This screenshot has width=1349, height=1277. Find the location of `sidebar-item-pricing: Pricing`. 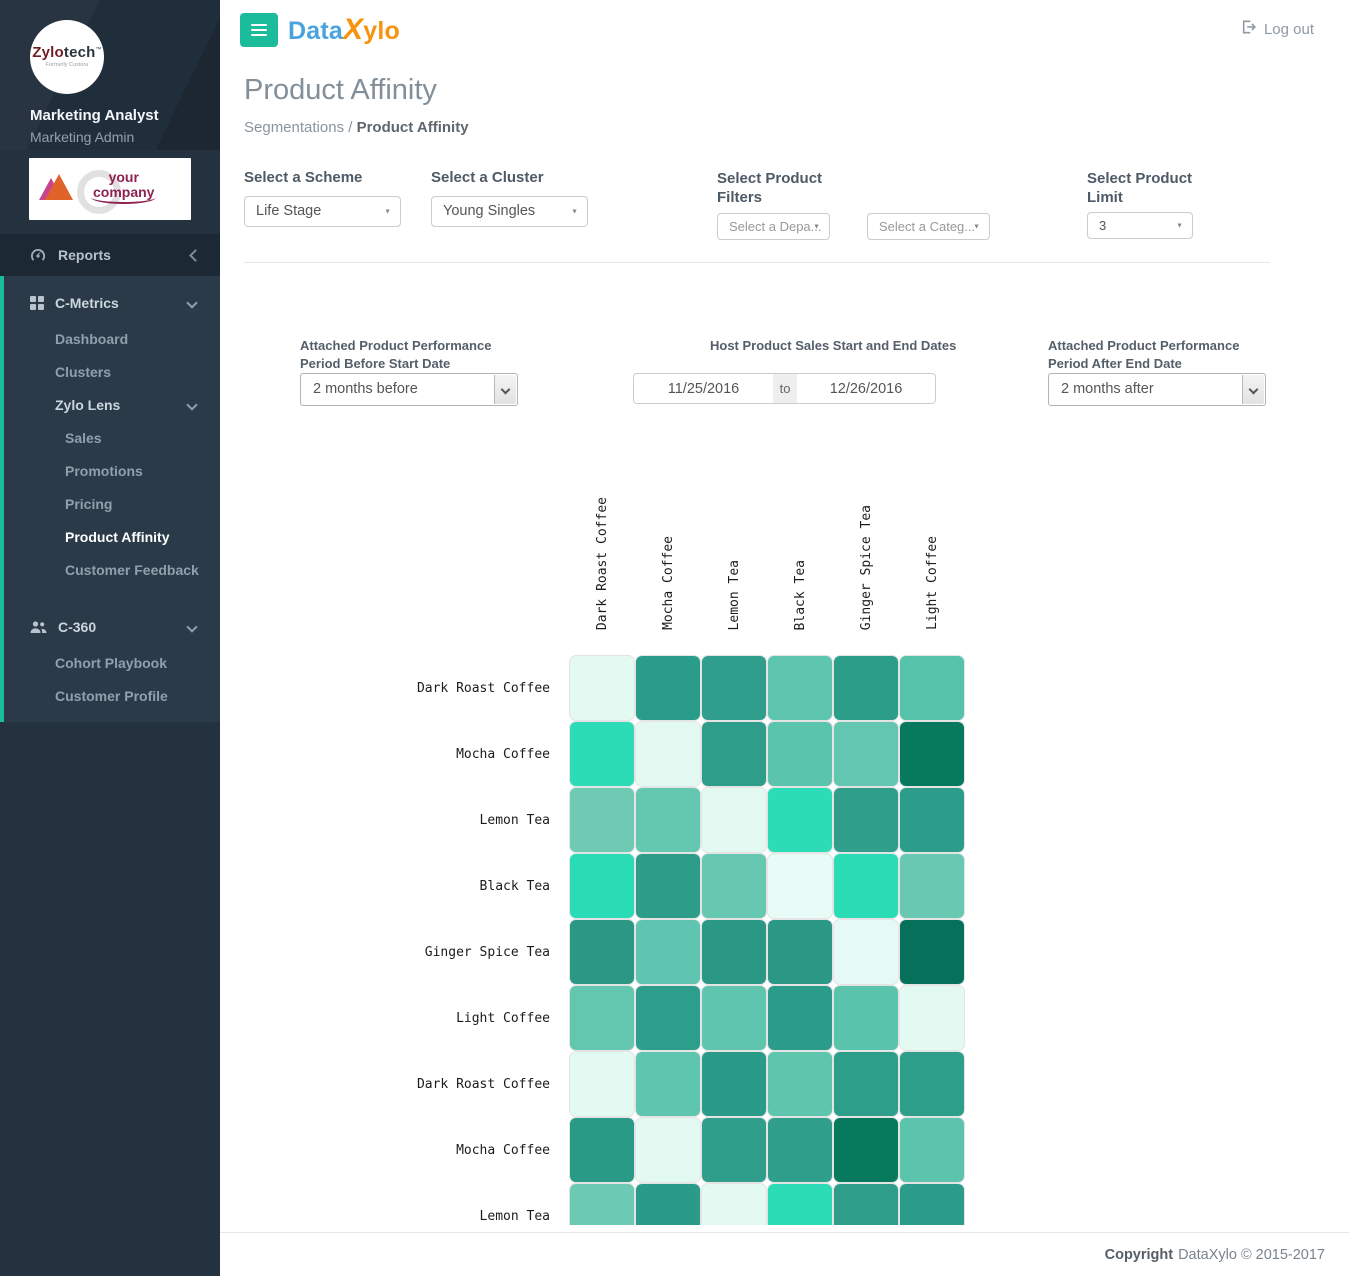

sidebar-item-pricing: Pricing is located at coordinates (112, 503).